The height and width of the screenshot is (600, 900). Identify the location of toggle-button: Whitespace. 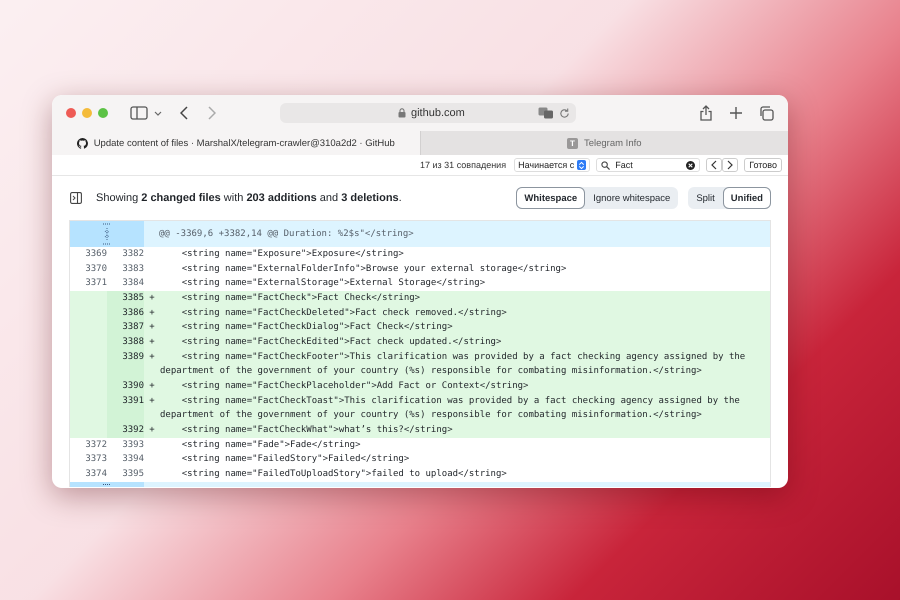
(551, 198).